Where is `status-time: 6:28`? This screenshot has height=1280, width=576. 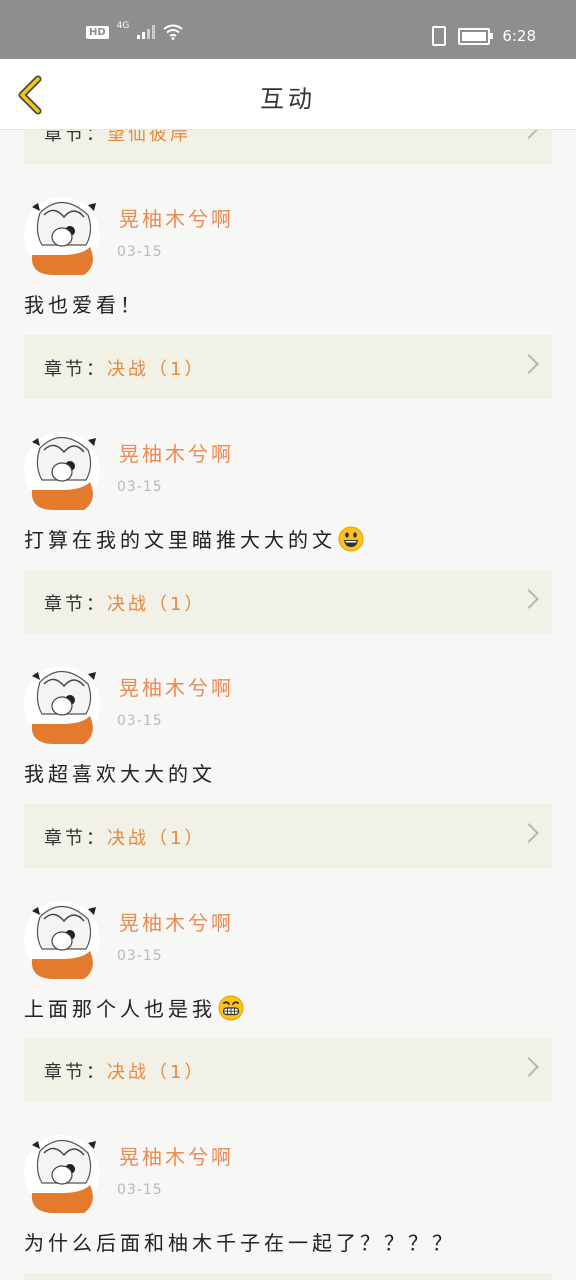
status-time: 6:28 is located at coordinates (519, 36).